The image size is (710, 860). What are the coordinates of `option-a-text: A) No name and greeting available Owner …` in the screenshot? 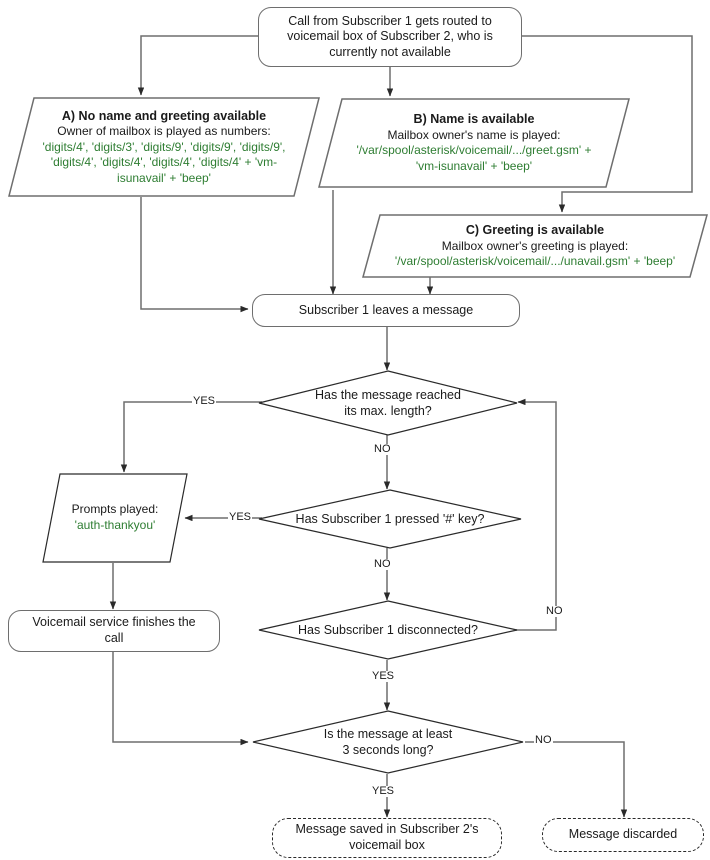 It's located at (164, 147).